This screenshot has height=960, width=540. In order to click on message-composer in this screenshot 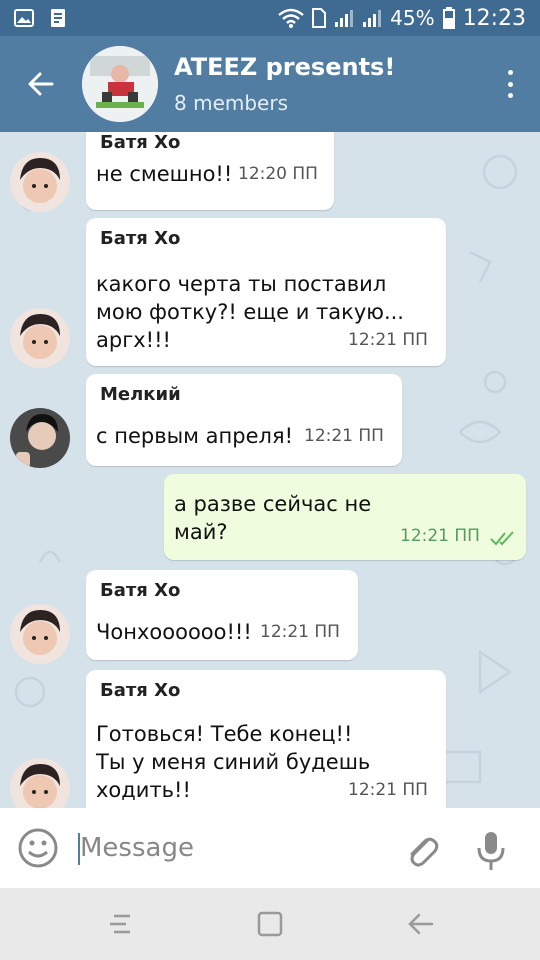, I will do `click(270, 848)`.